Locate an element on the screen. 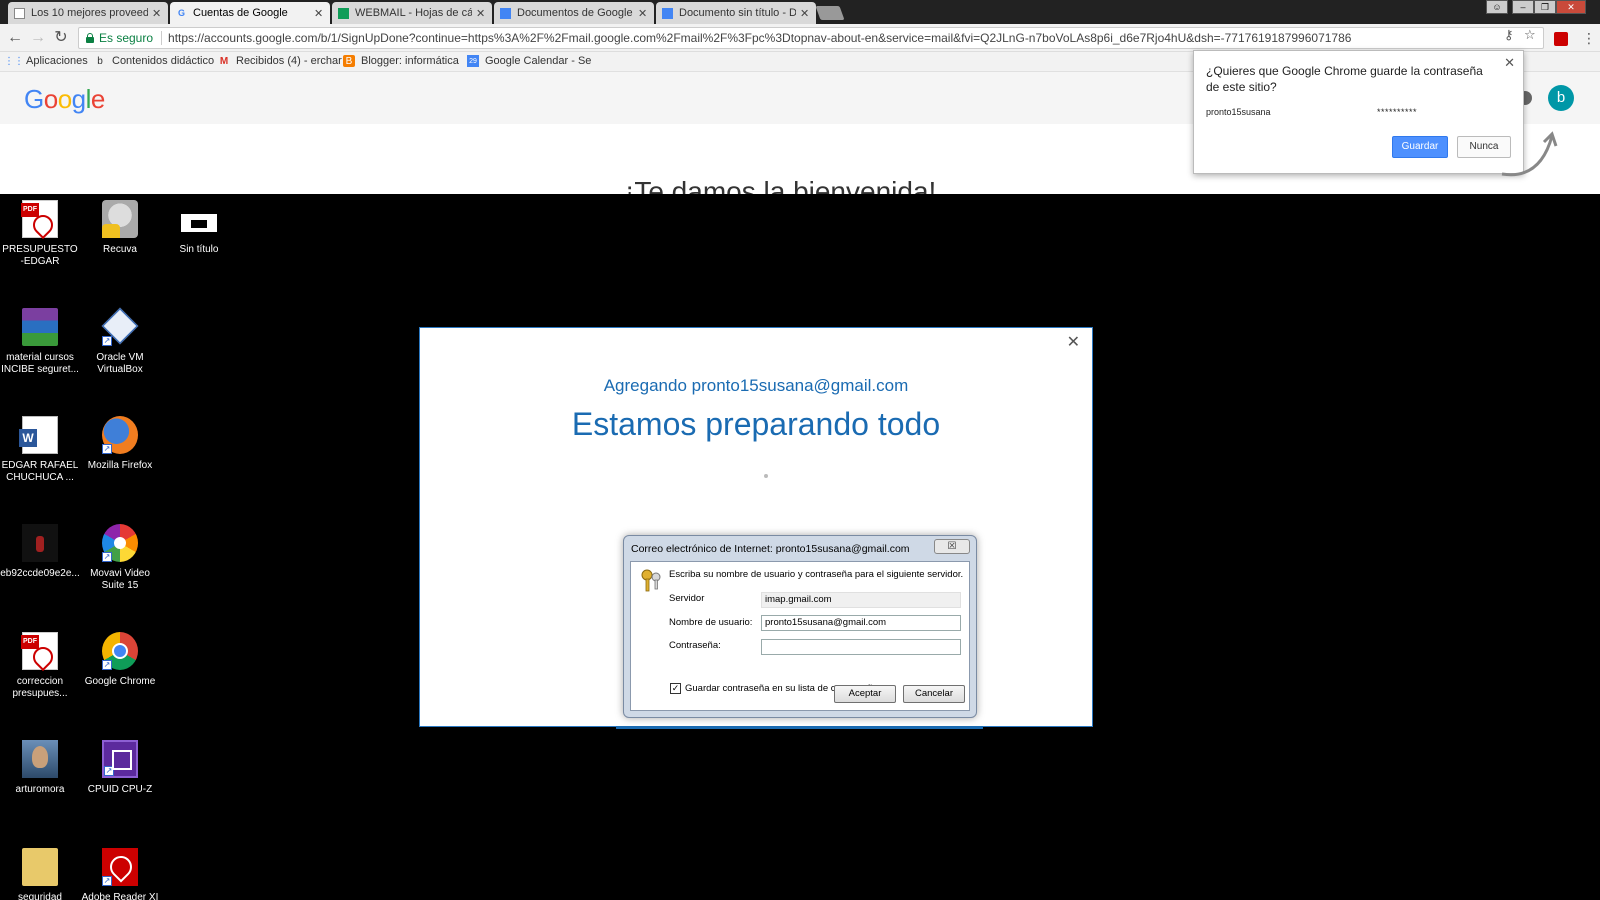 Image resolution: width=1600 pixels, height=900 pixels. calendar-icon: 29 is located at coordinates (473, 61).